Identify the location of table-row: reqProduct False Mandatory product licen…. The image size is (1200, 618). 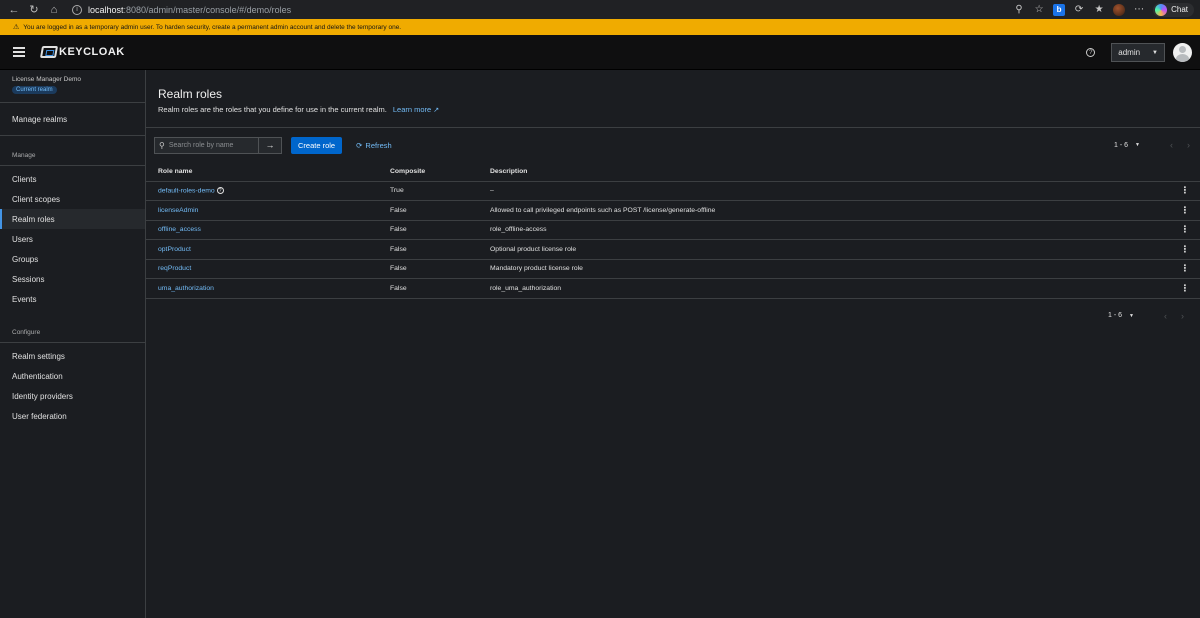
(673, 269).